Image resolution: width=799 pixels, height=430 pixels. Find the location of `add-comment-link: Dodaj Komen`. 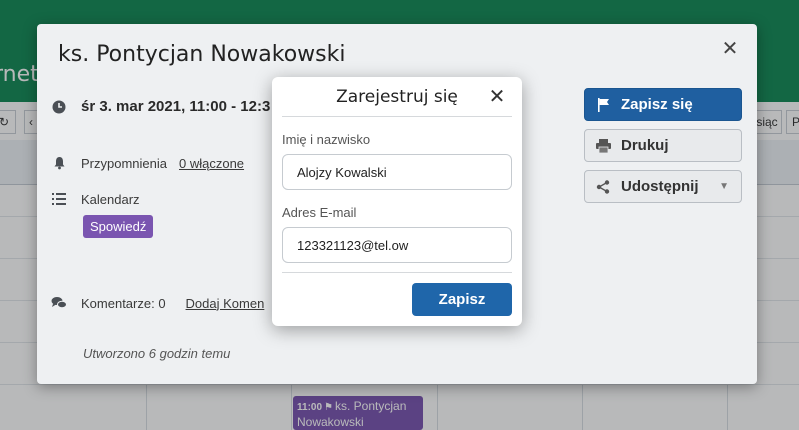

add-comment-link: Dodaj Komen is located at coordinates (225, 303).